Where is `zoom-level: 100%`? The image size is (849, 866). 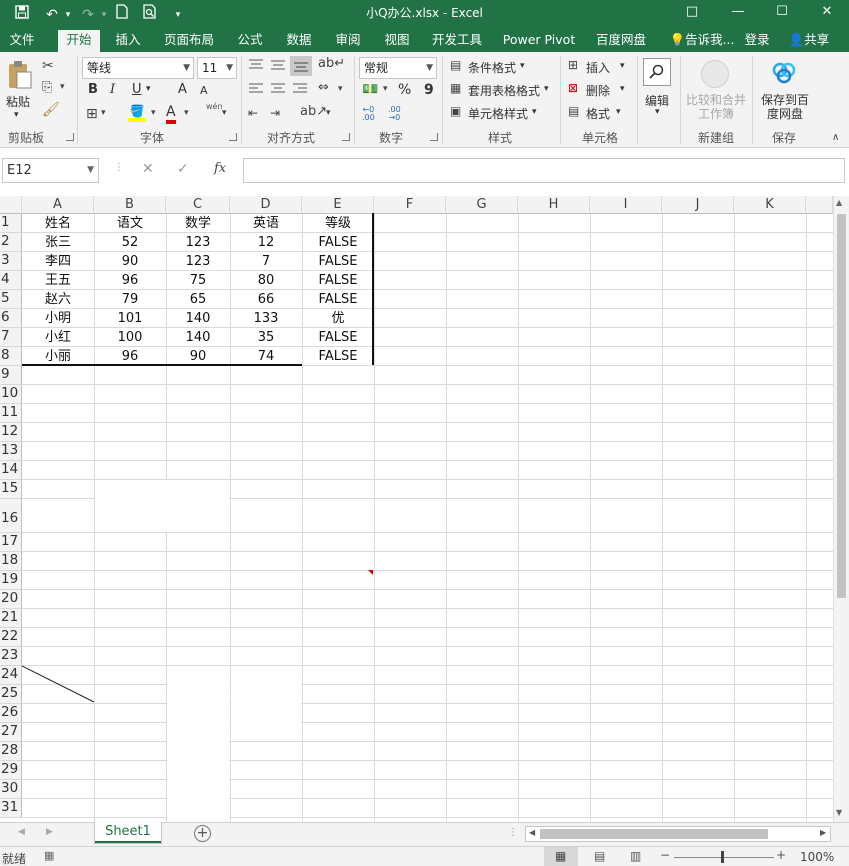
zoom-level: 100% is located at coordinates (817, 857).